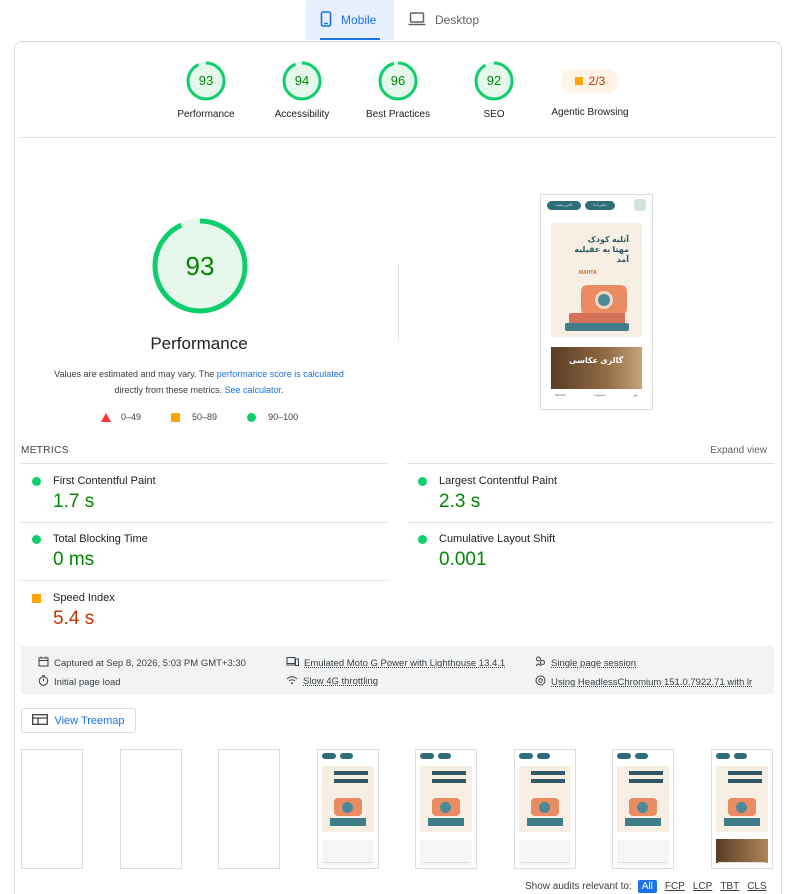 The height and width of the screenshot is (894, 795). Describe the element at coordinates (590, 494) in the screenshot. I see `metric-lcp: Largest Contentful Paint 2.3 s` at that location.